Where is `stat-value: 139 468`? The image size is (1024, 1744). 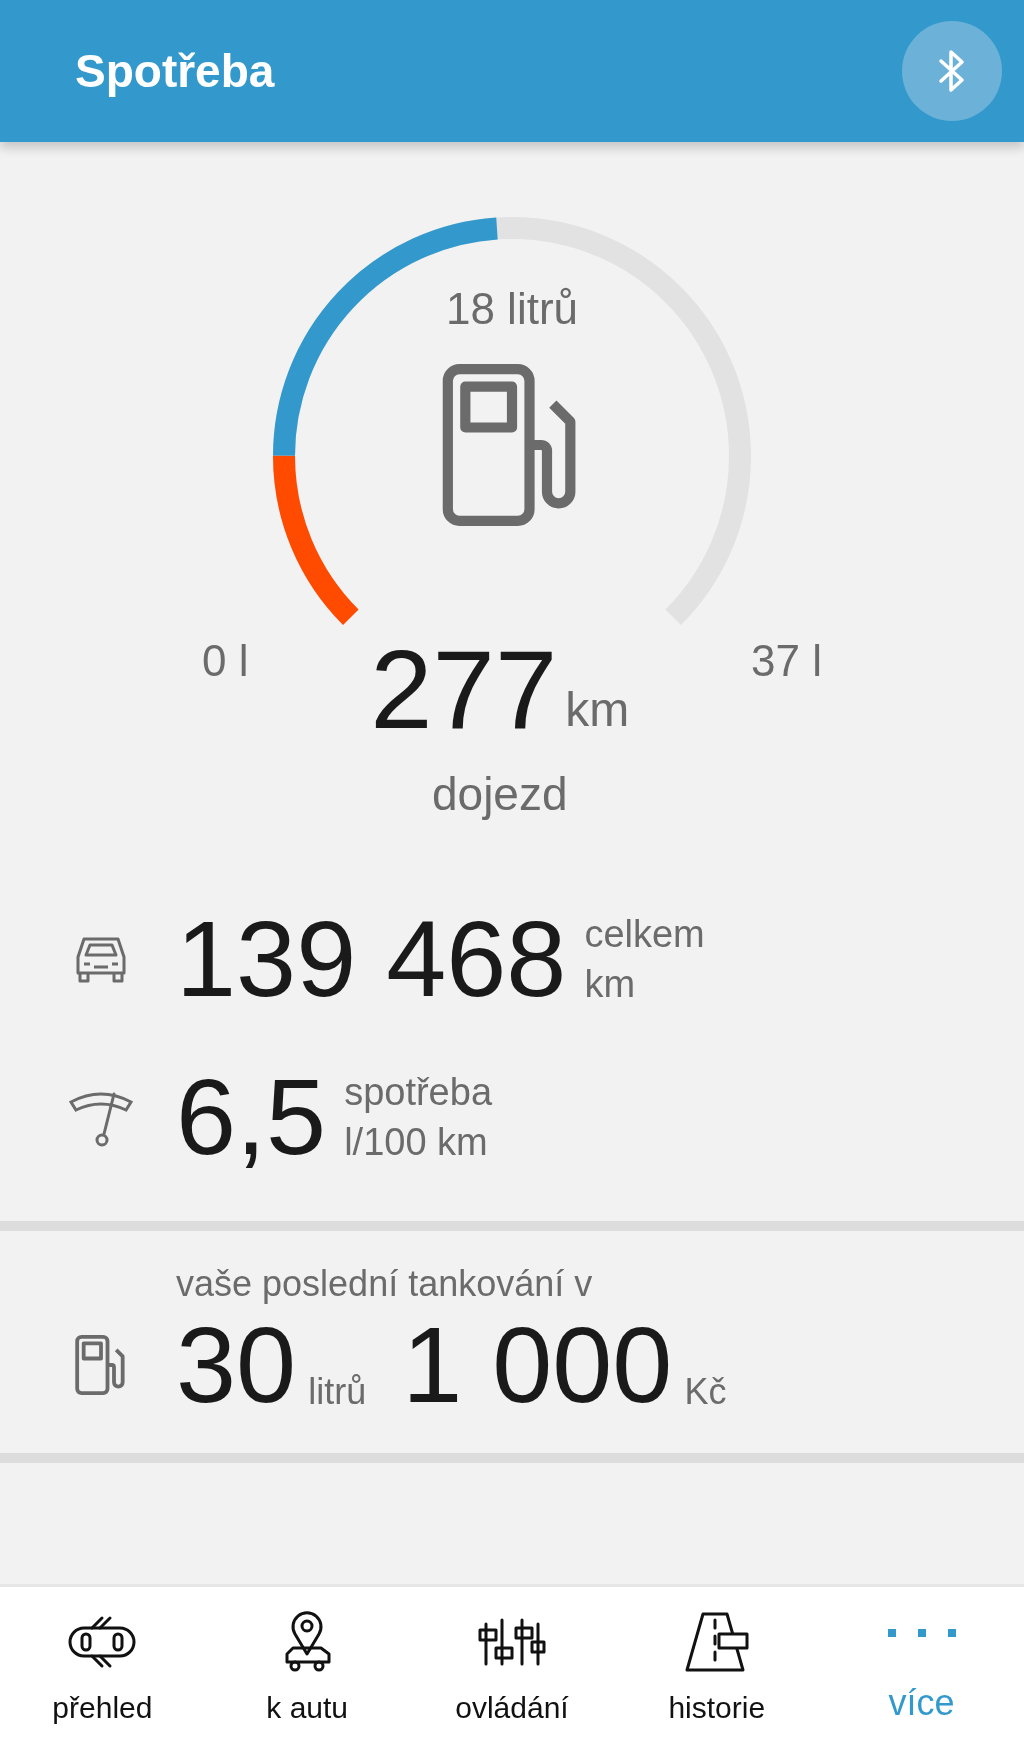 stat-value: 139 468 is located at coordinates (371, 959).